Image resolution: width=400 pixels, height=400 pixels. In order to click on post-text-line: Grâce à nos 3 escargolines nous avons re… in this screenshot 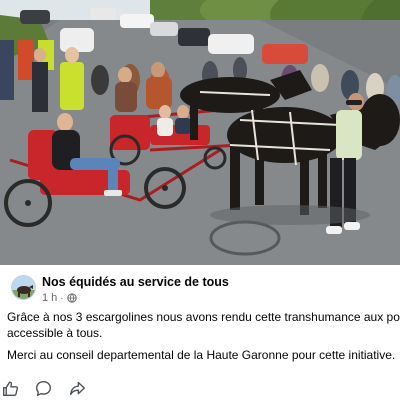, I will do `click(203, 317)`.